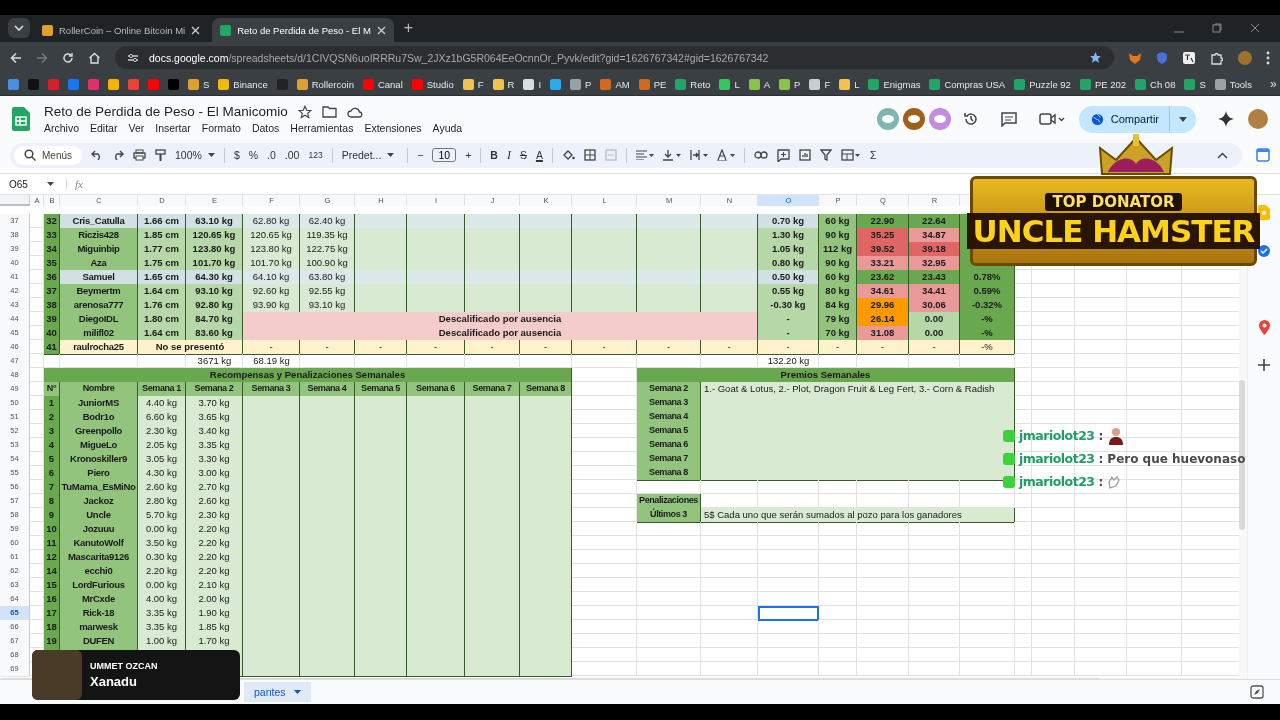  I want to click on globe-icon, so click(1097, 119).